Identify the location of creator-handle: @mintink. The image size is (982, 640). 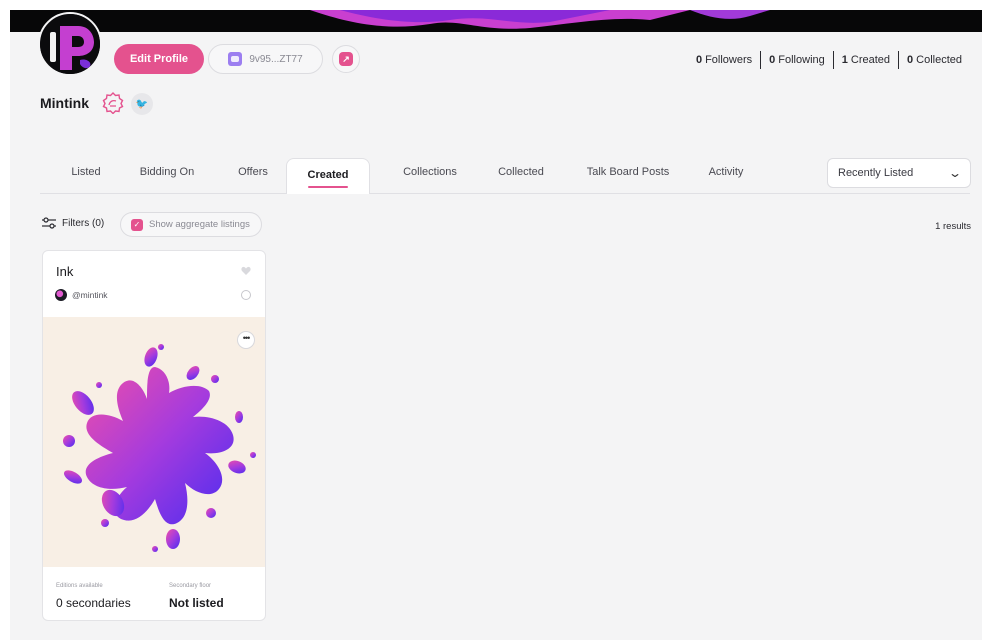
(90, 295).